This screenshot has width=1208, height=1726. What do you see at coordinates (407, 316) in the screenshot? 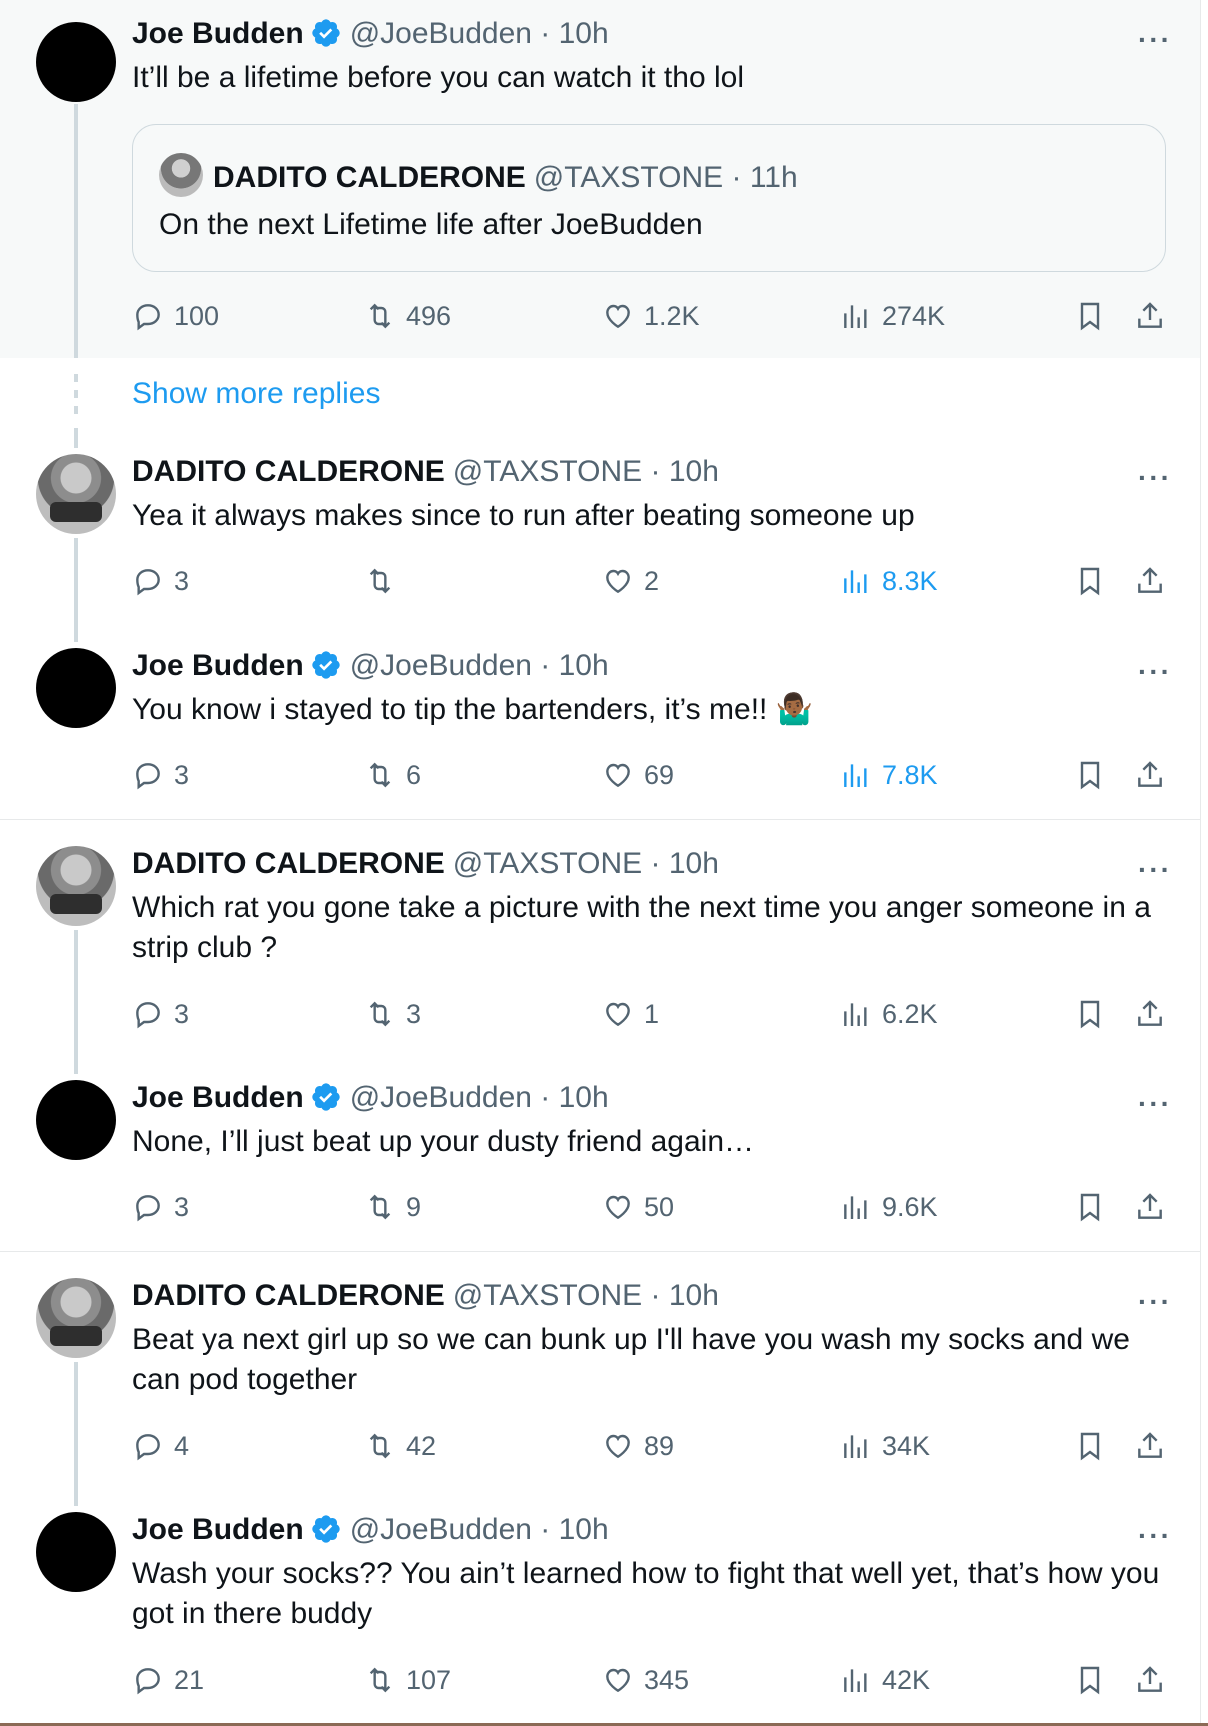
I see `retweet-button: 496` at bounding box center [407, 316].